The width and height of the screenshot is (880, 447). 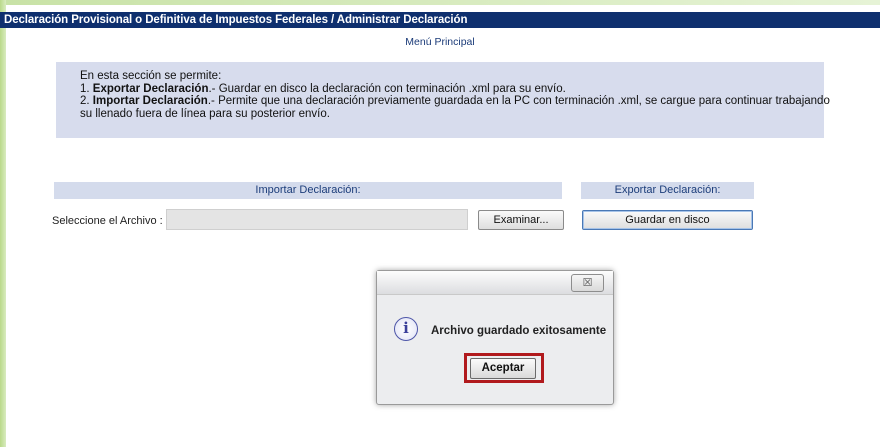 What do you see at coordinates (587, 283) in the screenshot?
I see `close-icon: ☒` at bounding box center [587, 283].